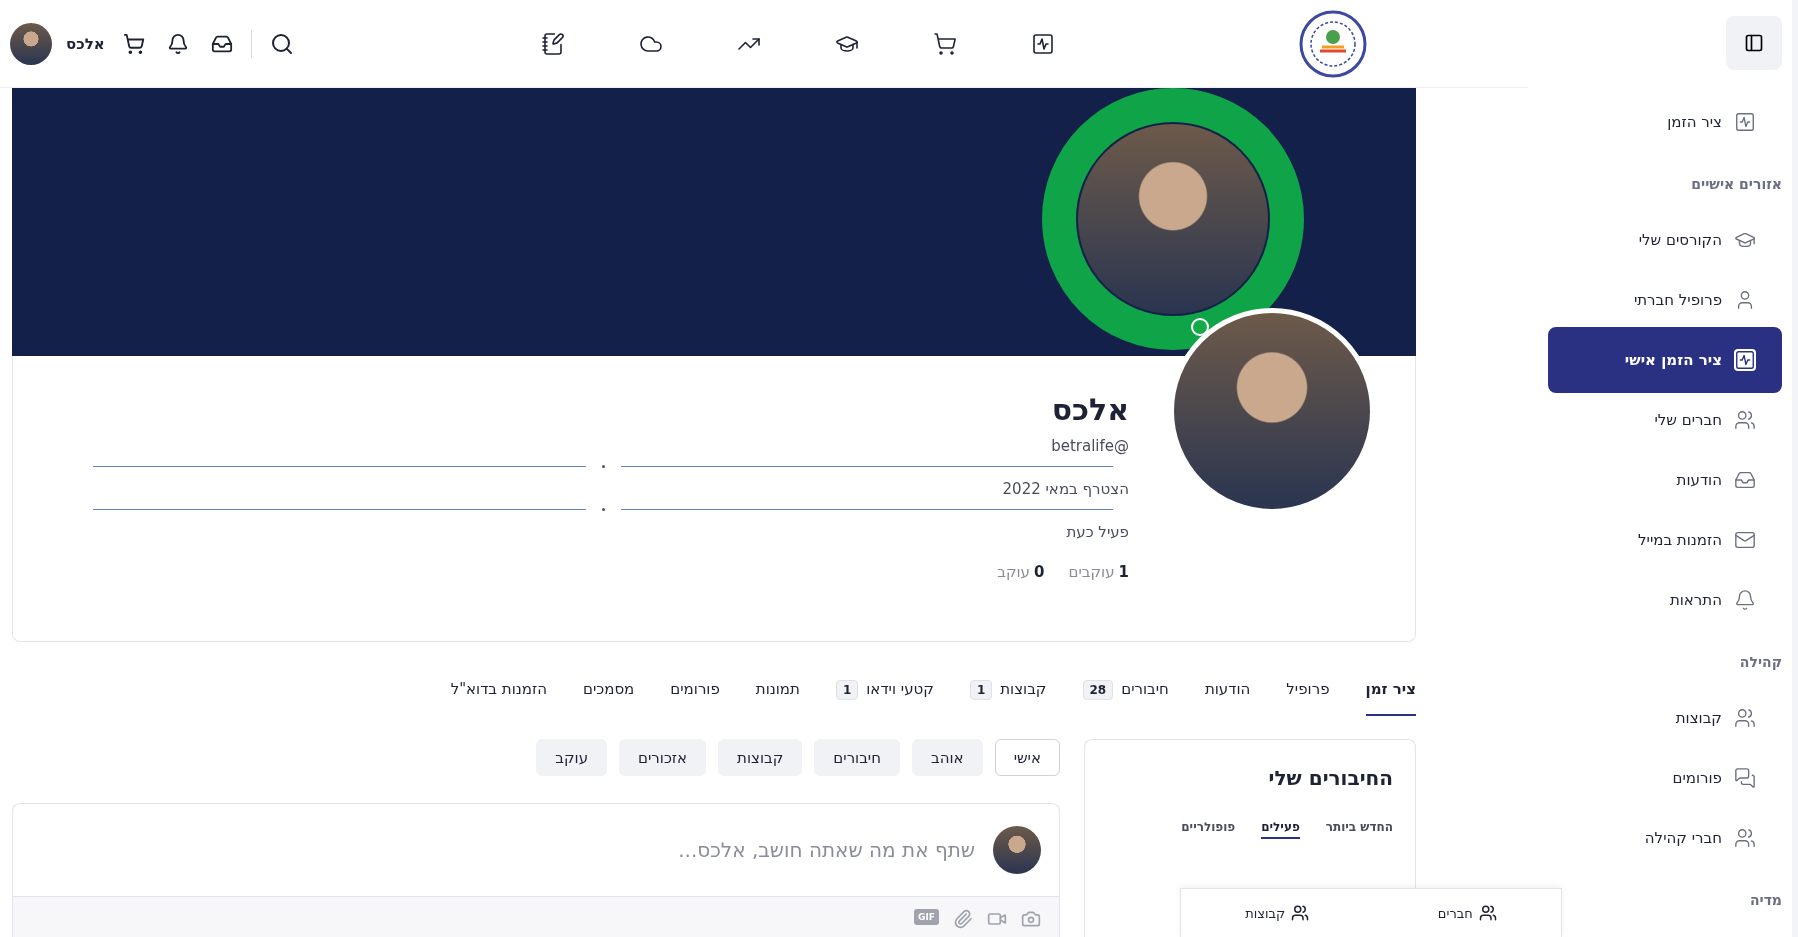 This screenshot has width=1798, height=937. Describe the element at coordinates (1665, 300) in the screenshot. I see `sidebar-item: פרופיל חברתי` at that location.